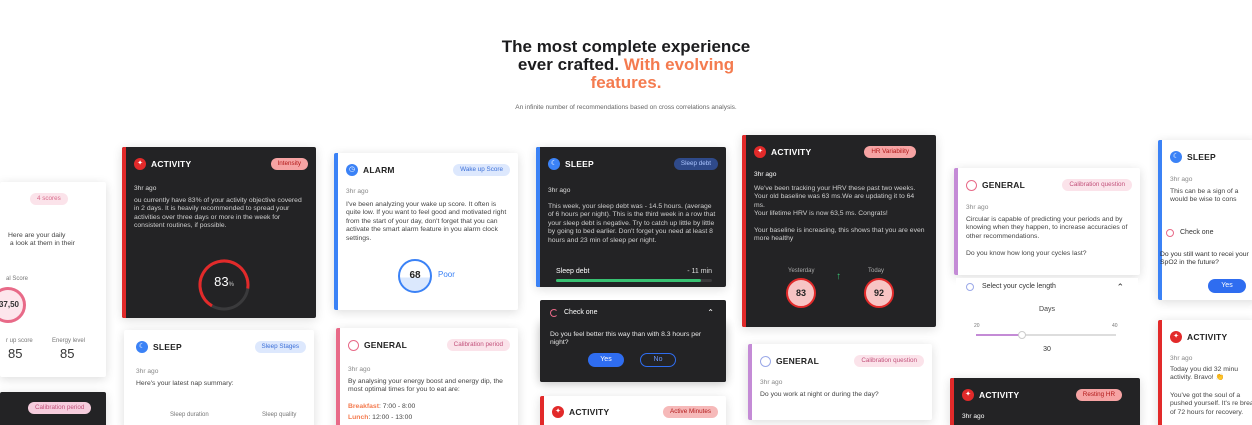  I want to click on cycle-slider-thumb, so click(1022, 335).